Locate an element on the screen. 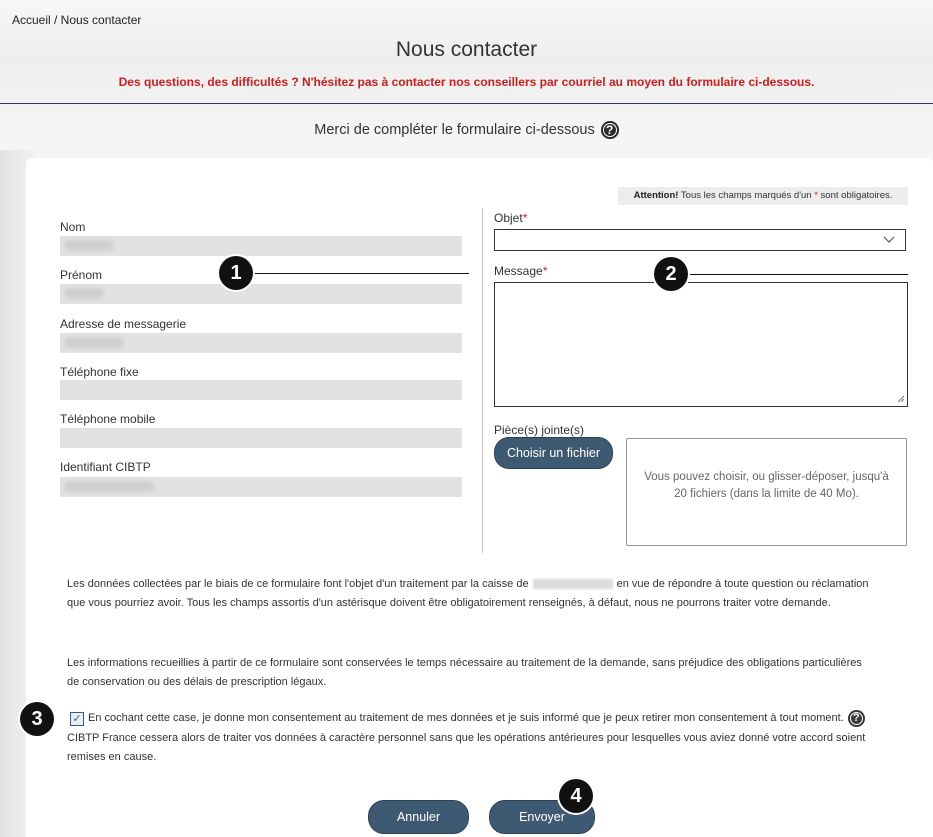  breadcrumb: Accueil / Nous contacter is located at coordinates (76, 20).